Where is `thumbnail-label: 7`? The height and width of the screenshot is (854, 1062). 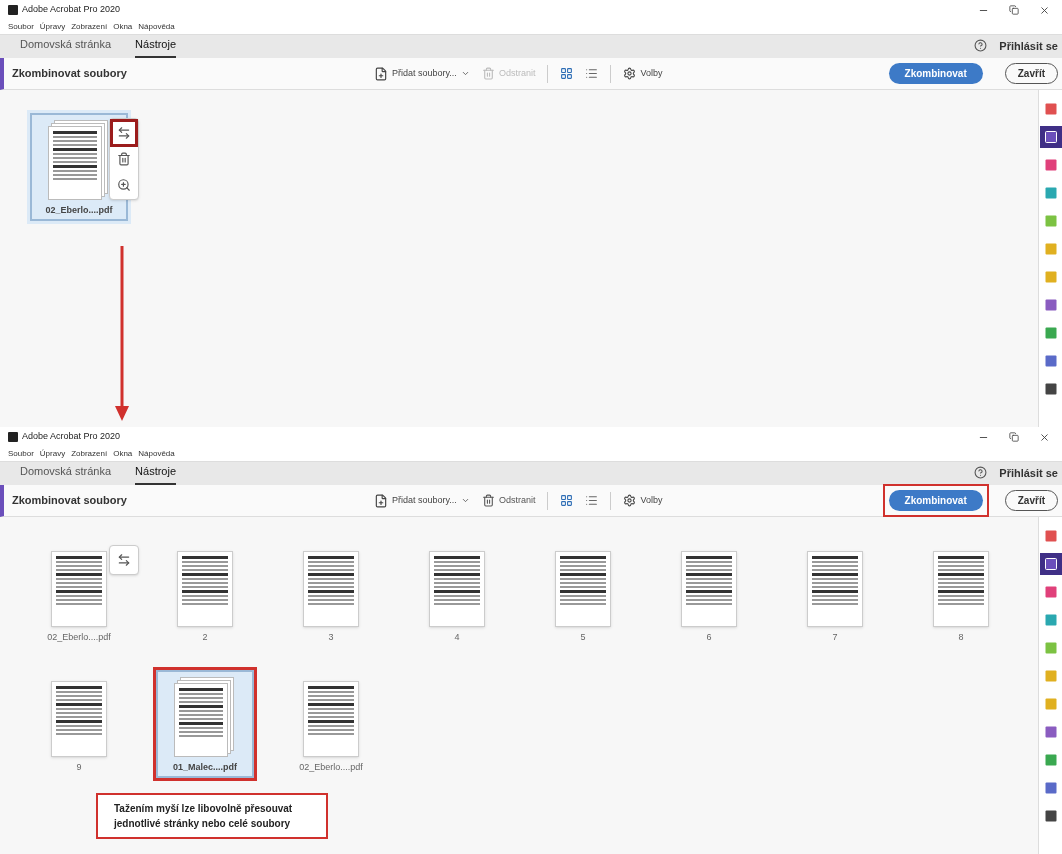
thumbnail-label: 7 is located at coordinates (835, 637).